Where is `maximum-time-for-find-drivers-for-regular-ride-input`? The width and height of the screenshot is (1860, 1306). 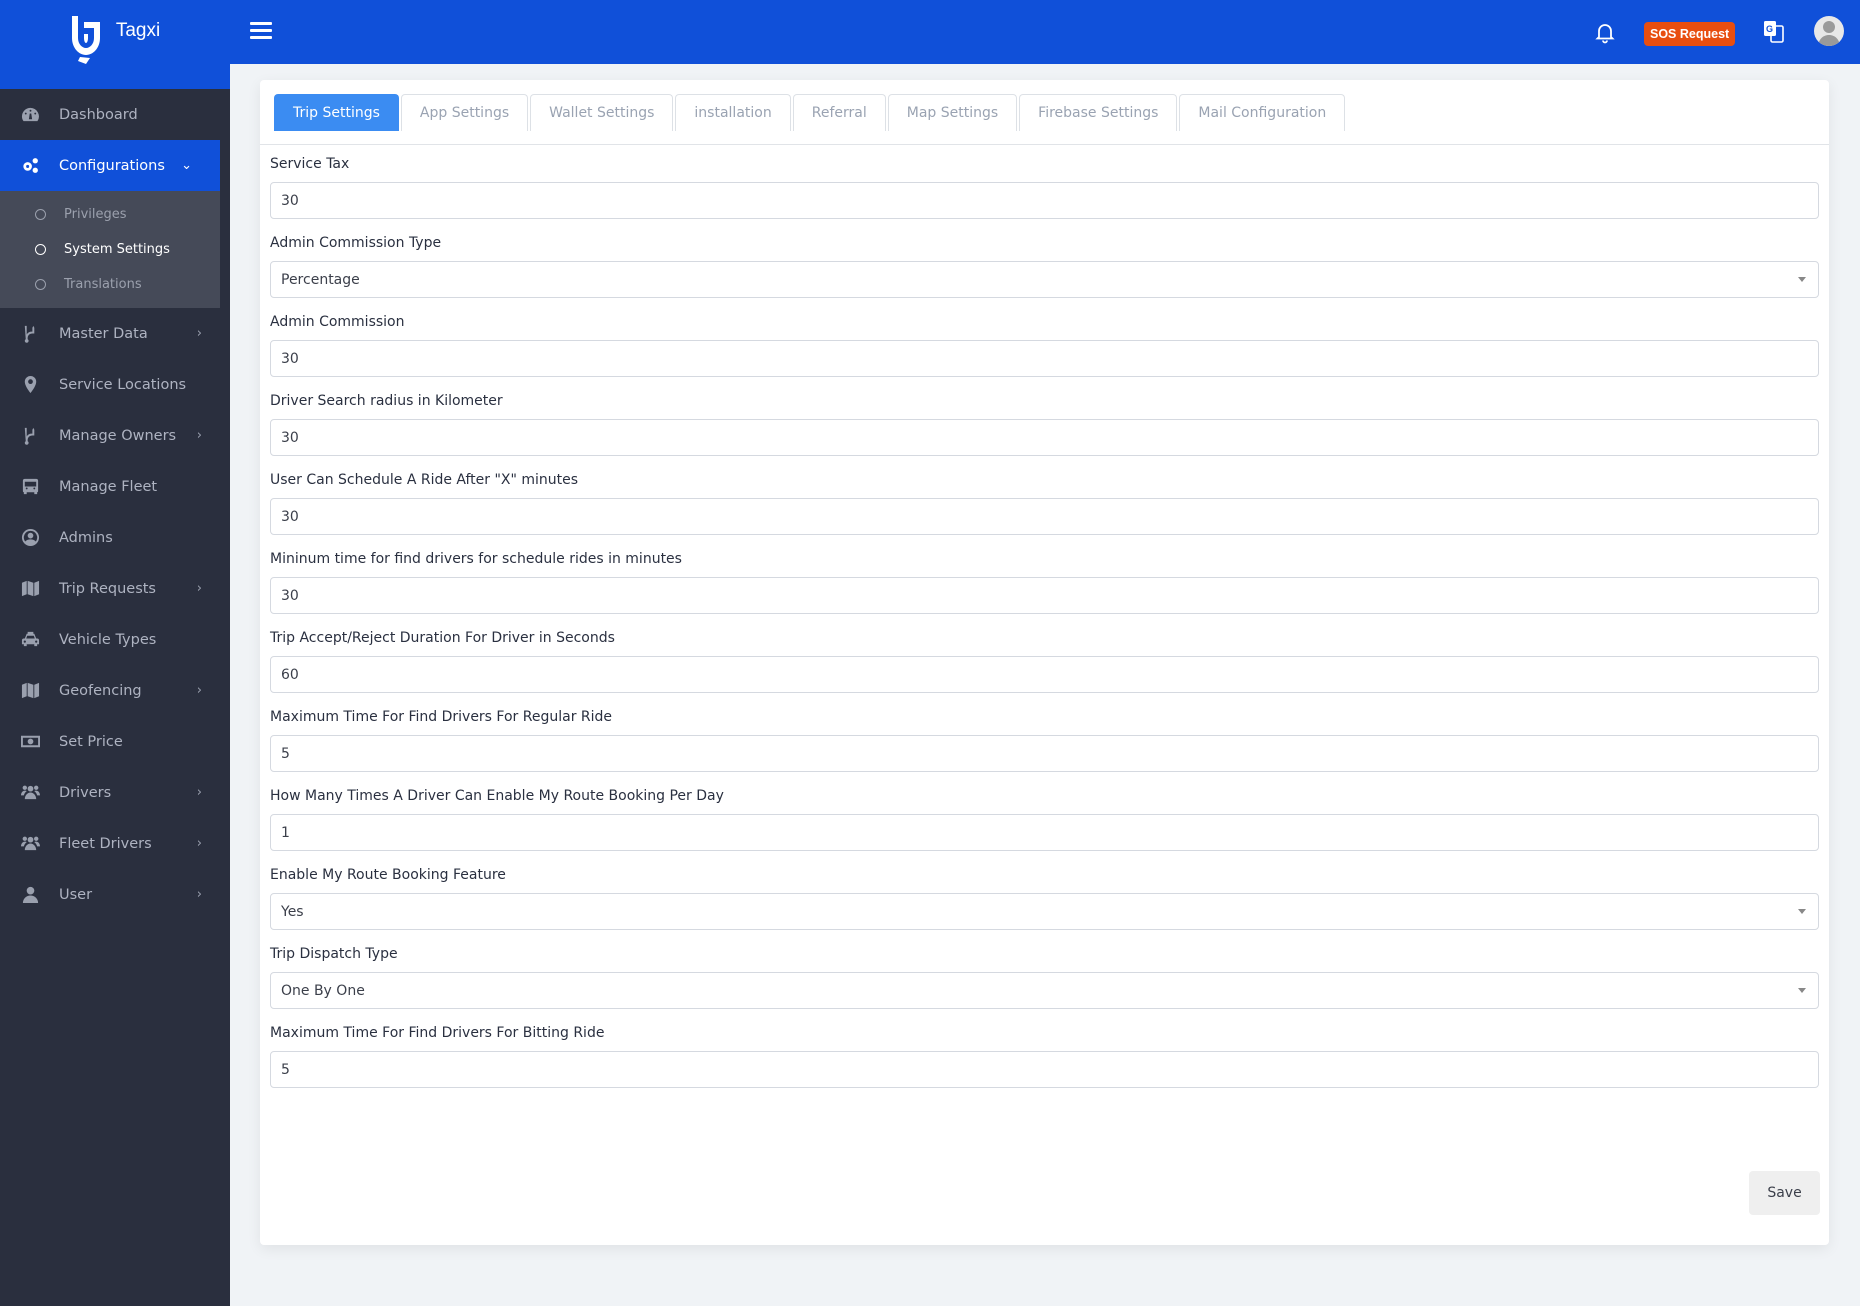 maximum-time-for-find-drivers-for-regular-ride-input is located at coordinates (1044, 753).